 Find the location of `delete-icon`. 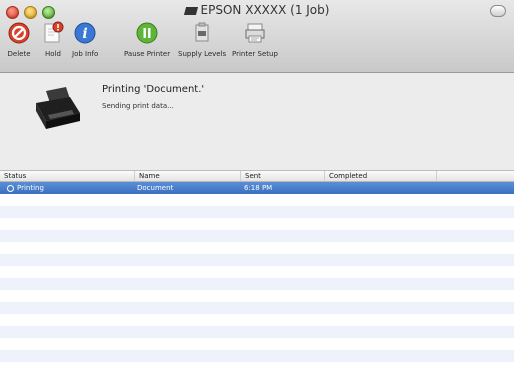

delete-icon is located at coordinates (19, 33).